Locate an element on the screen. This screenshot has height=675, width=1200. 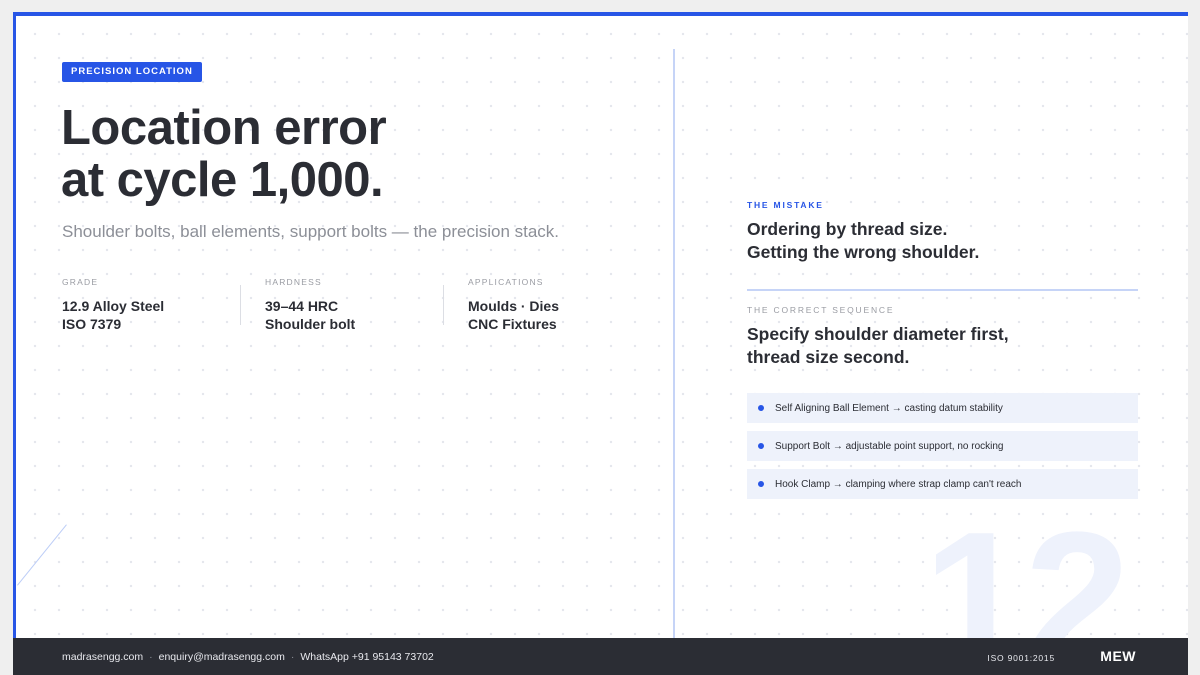
brand-logo: MEW is located at coordinates (1118, 656).